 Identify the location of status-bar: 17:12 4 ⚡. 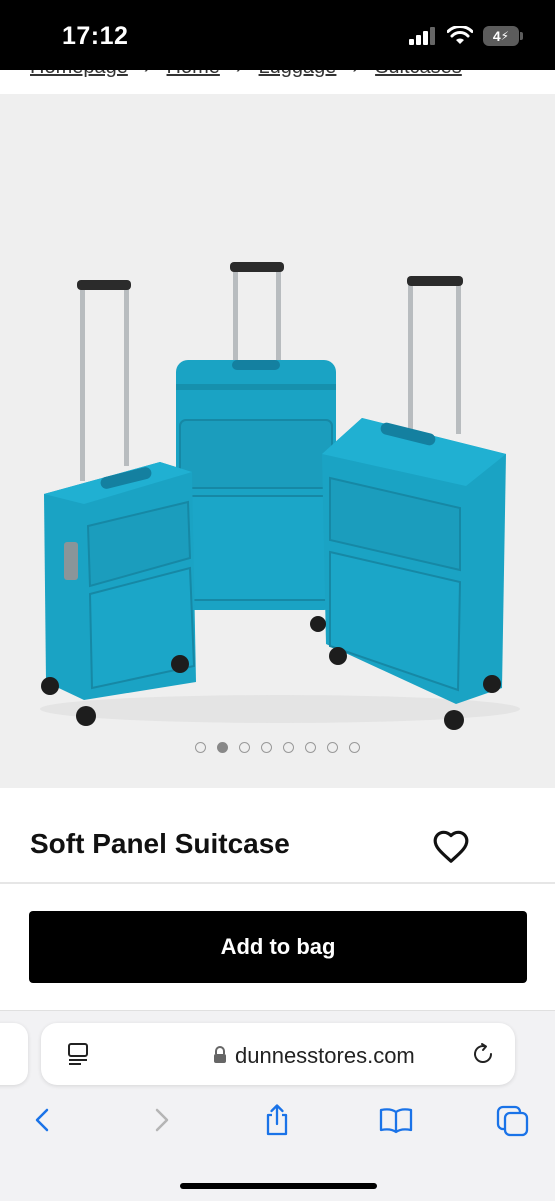
(277, 35).